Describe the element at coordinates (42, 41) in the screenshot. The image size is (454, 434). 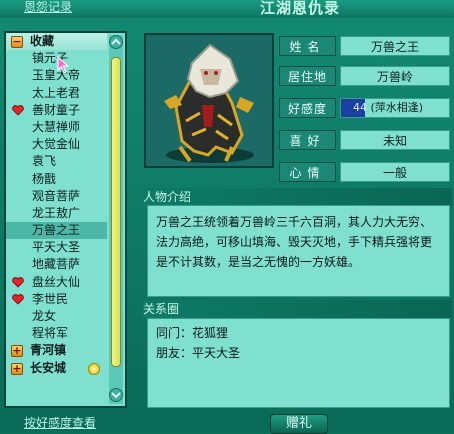
I see `list-item-label: 收藏` at that location.